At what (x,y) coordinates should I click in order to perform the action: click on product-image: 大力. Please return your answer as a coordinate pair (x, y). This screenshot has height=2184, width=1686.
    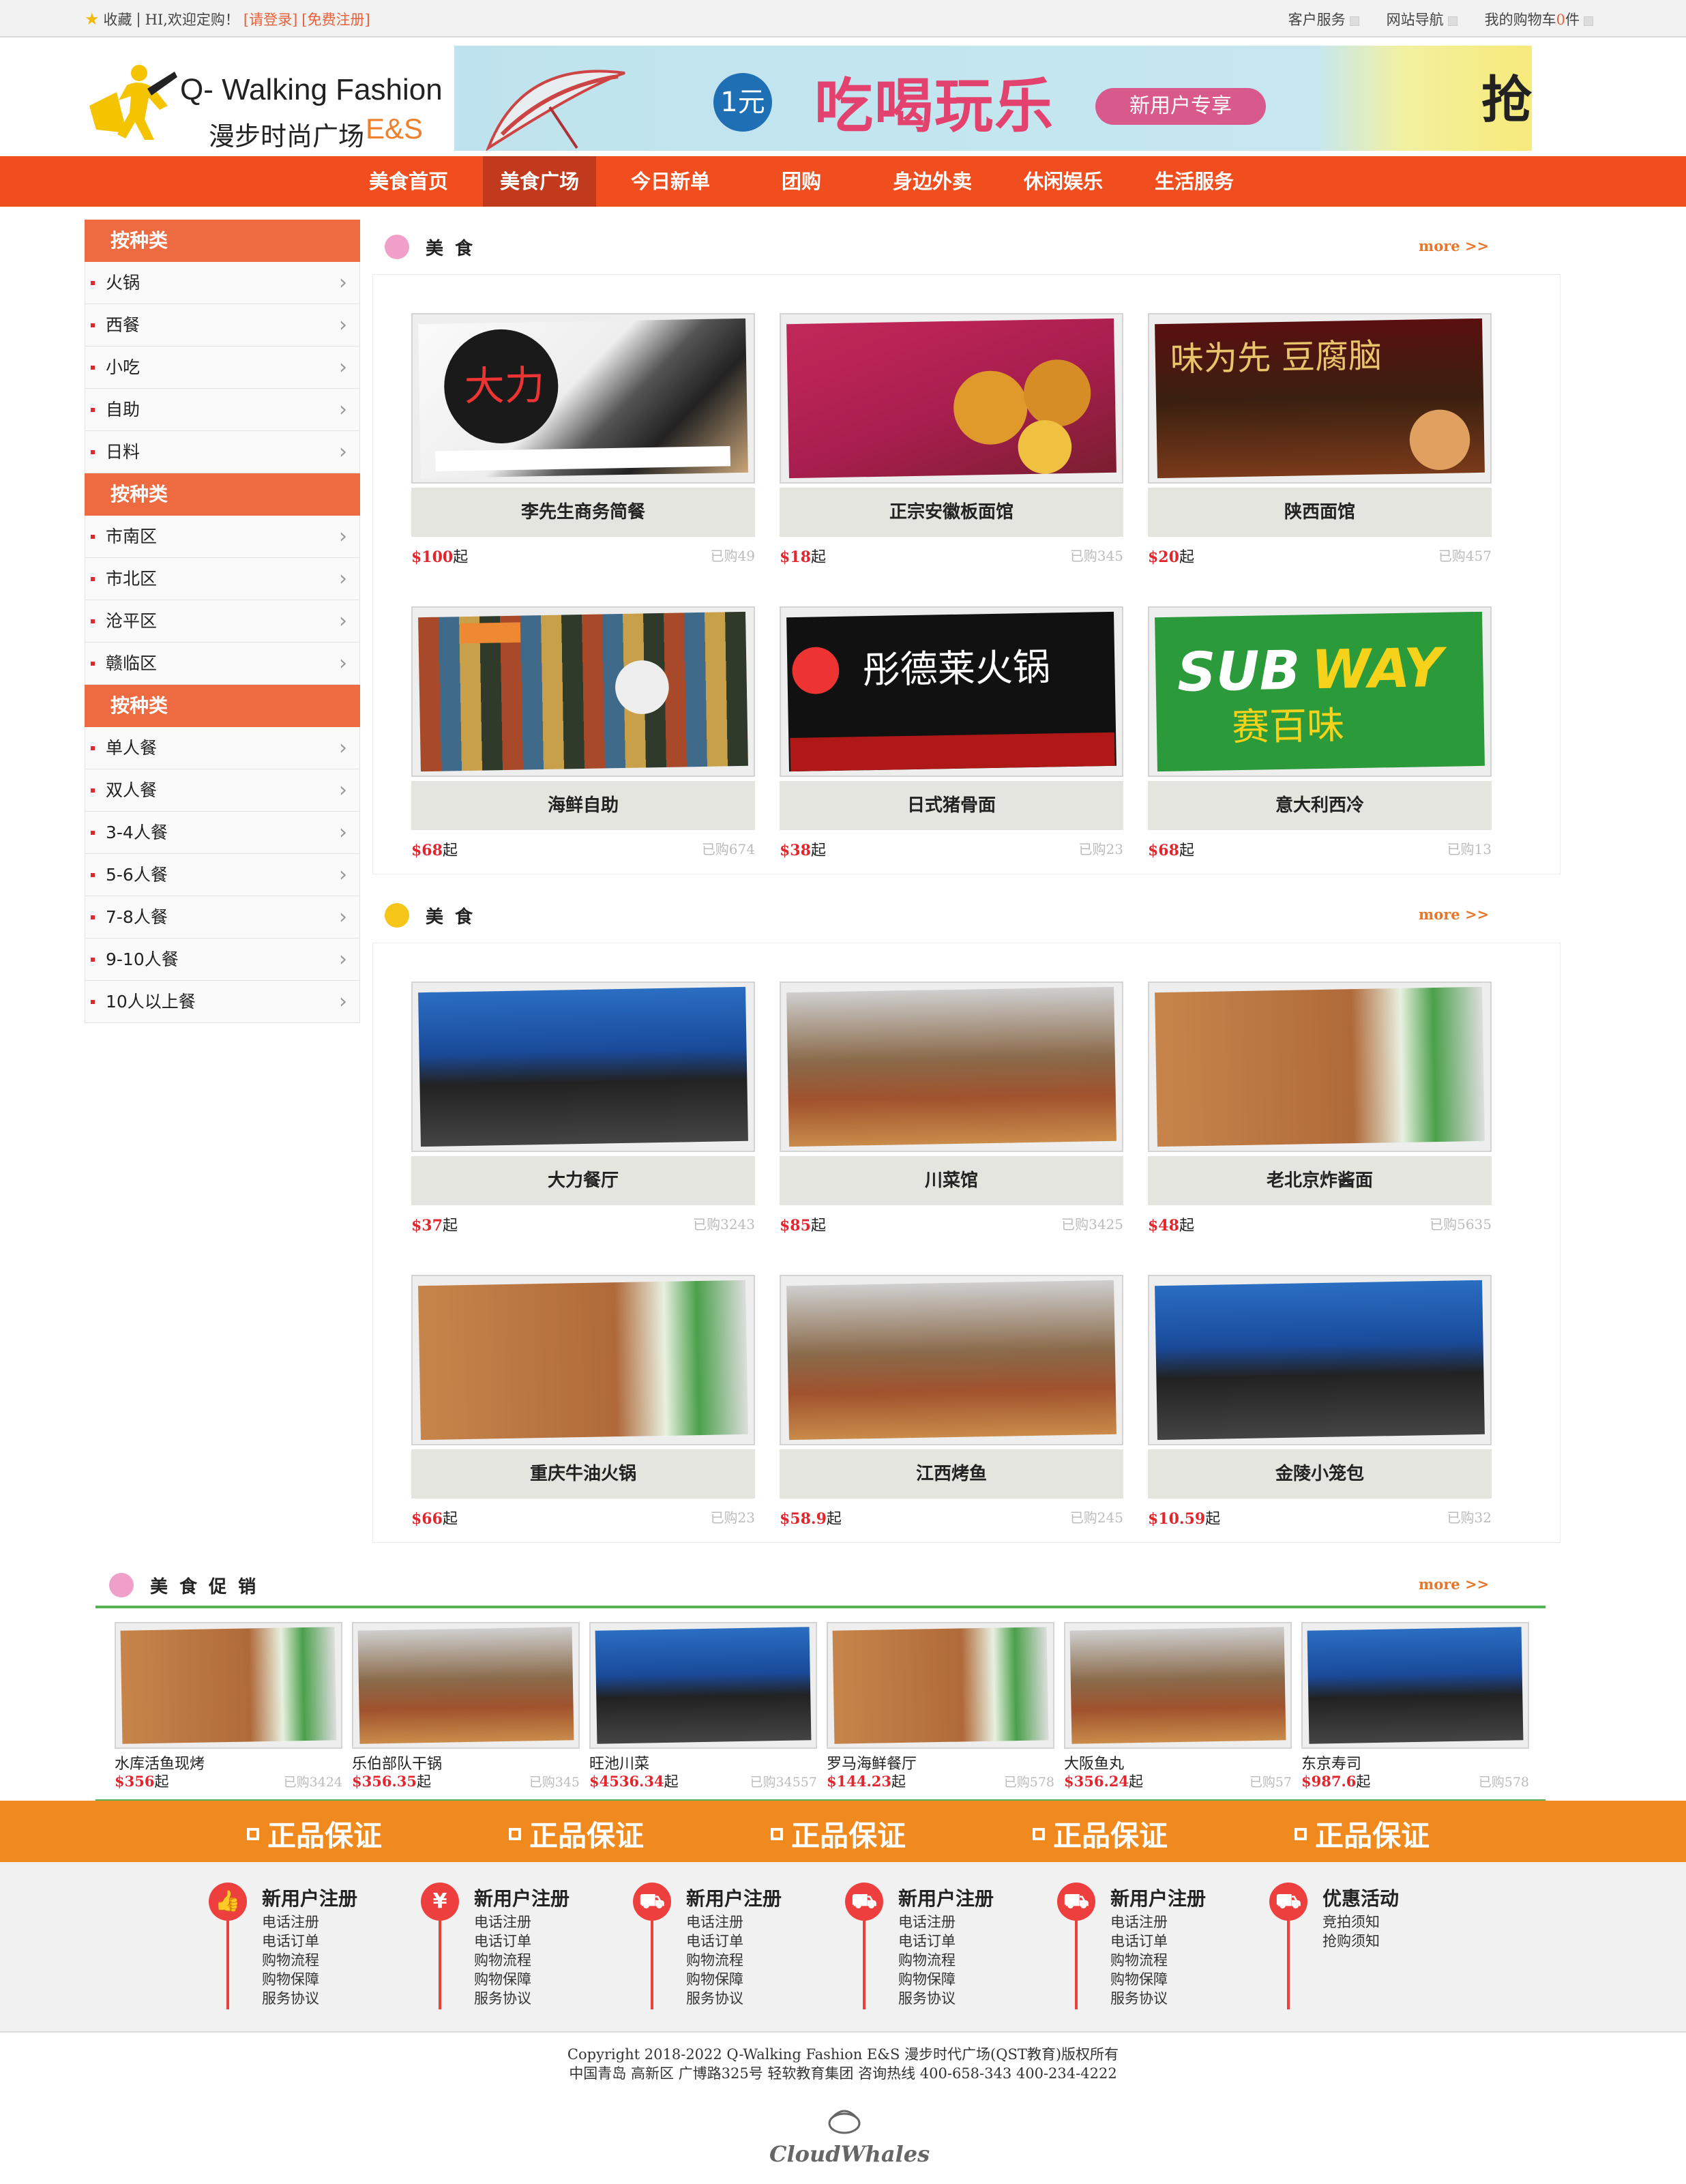
    Looking at the image, I should click on (583, 398).